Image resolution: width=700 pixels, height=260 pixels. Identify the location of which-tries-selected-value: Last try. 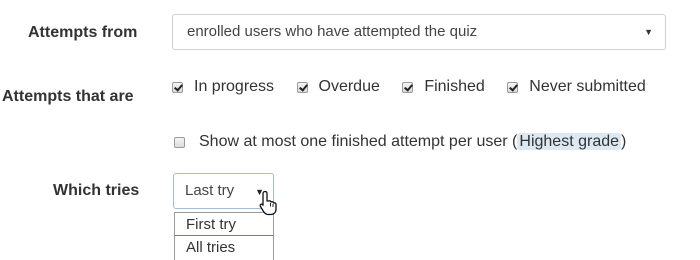
(210, 190).